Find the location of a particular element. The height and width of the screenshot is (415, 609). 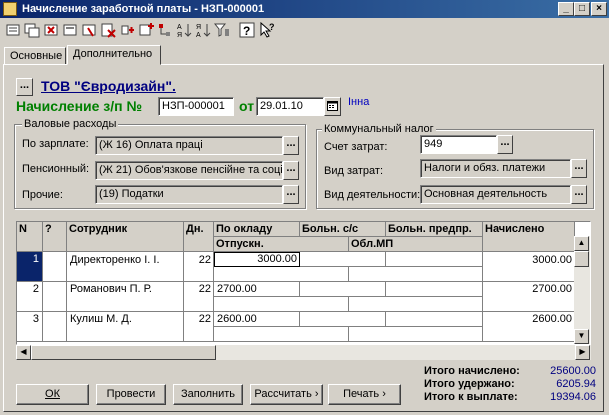

sort-desc-icon: ЯA is located at coordinates (203, 30).